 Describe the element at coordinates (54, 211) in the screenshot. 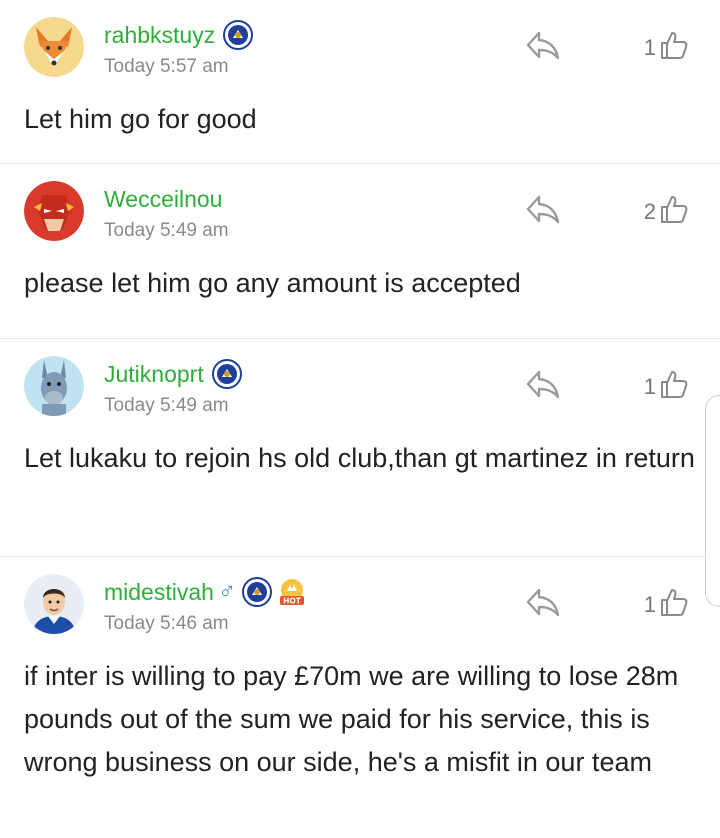

I see `flash-avatar-icon` at that location.